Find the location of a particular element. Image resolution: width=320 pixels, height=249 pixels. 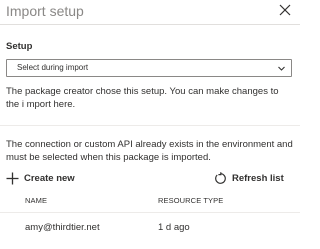

row-name-cell: amy@thirdtier.net is located at coordinates (62, 227).